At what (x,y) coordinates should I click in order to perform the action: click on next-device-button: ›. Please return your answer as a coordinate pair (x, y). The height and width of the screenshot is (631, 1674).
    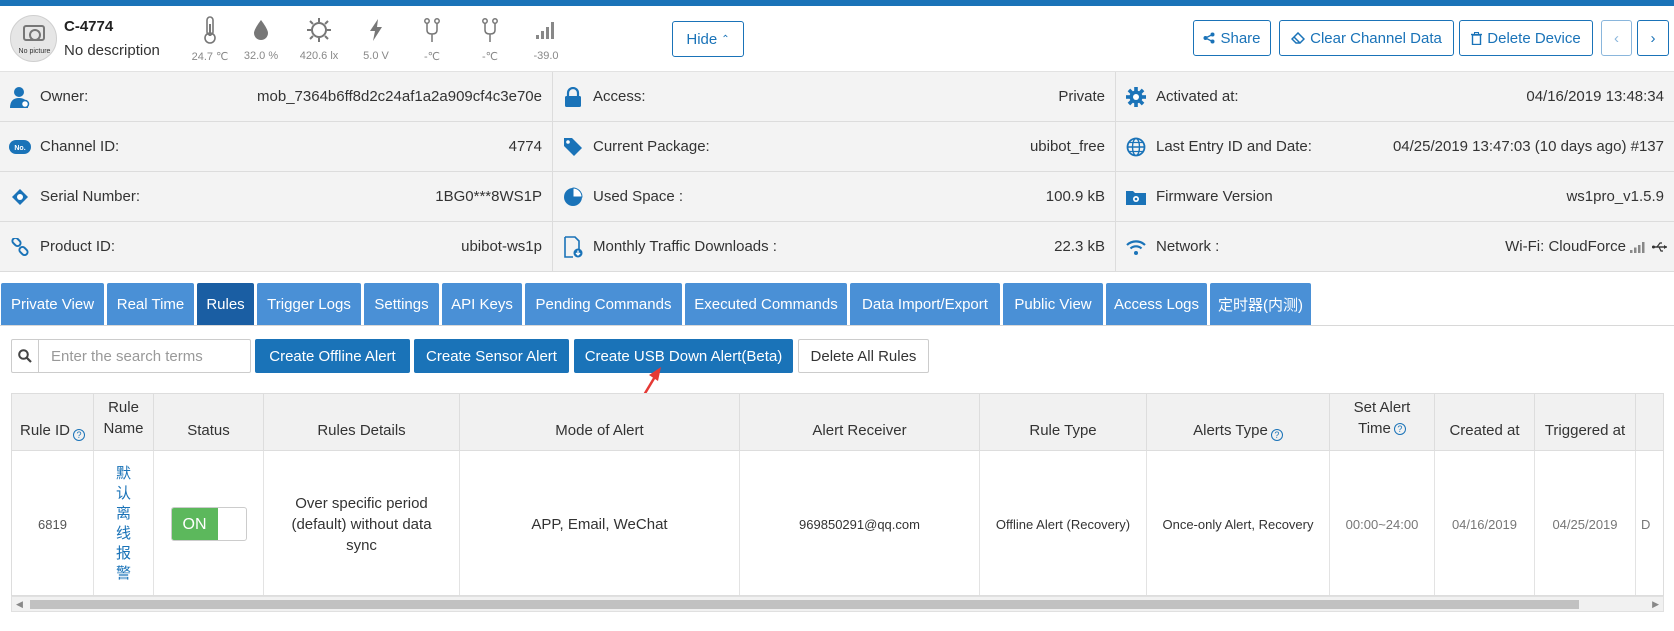
    Looking at the image, I should click on (1653, 38).